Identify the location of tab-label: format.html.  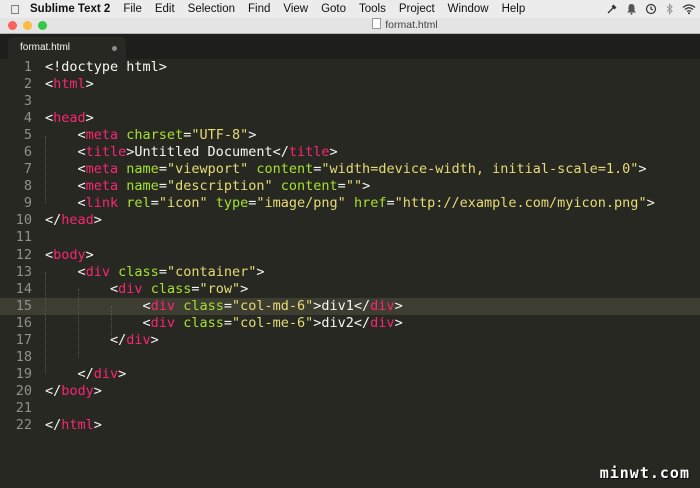
(45, 47).